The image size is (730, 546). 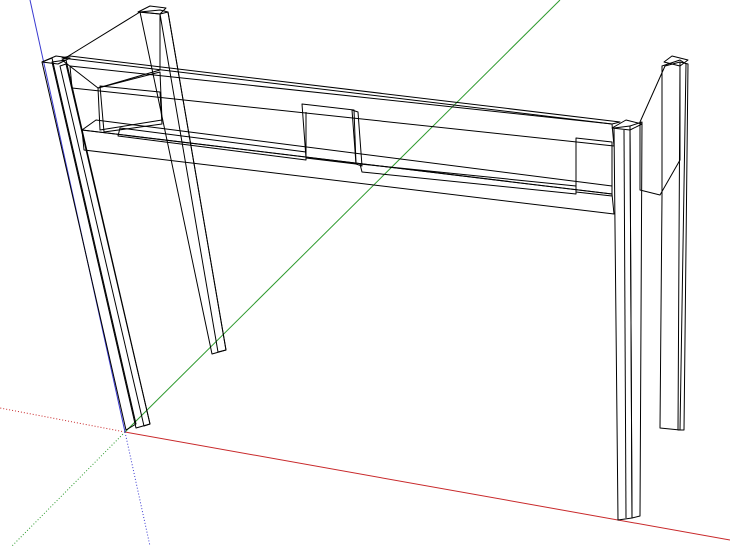 I want to click on top-rail-front-face, so click(x=342, y=106).